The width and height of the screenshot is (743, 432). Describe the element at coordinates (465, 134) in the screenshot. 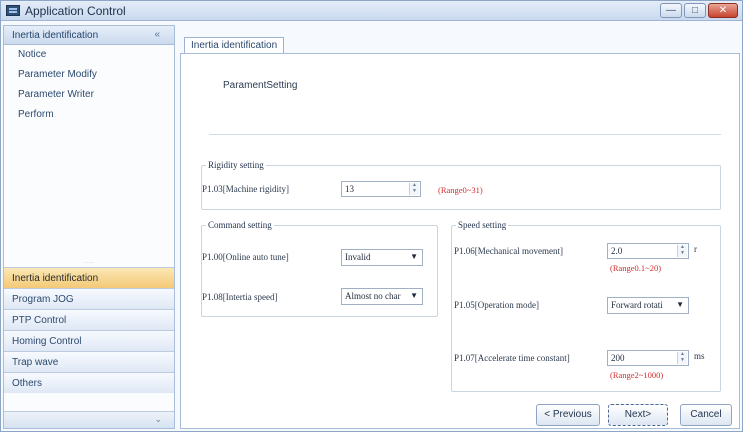

I see `heading-divider` at that location.